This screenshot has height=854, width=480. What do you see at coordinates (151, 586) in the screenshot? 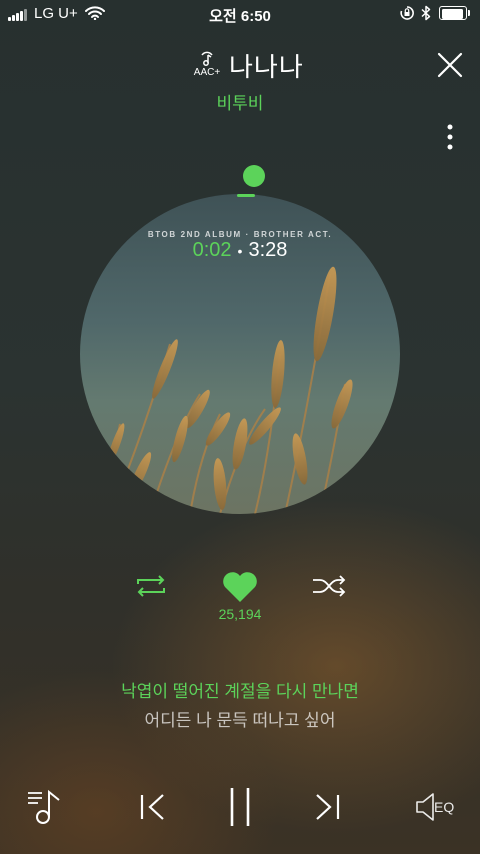
I see `repeat-icon` at bounding box center [151, 586].